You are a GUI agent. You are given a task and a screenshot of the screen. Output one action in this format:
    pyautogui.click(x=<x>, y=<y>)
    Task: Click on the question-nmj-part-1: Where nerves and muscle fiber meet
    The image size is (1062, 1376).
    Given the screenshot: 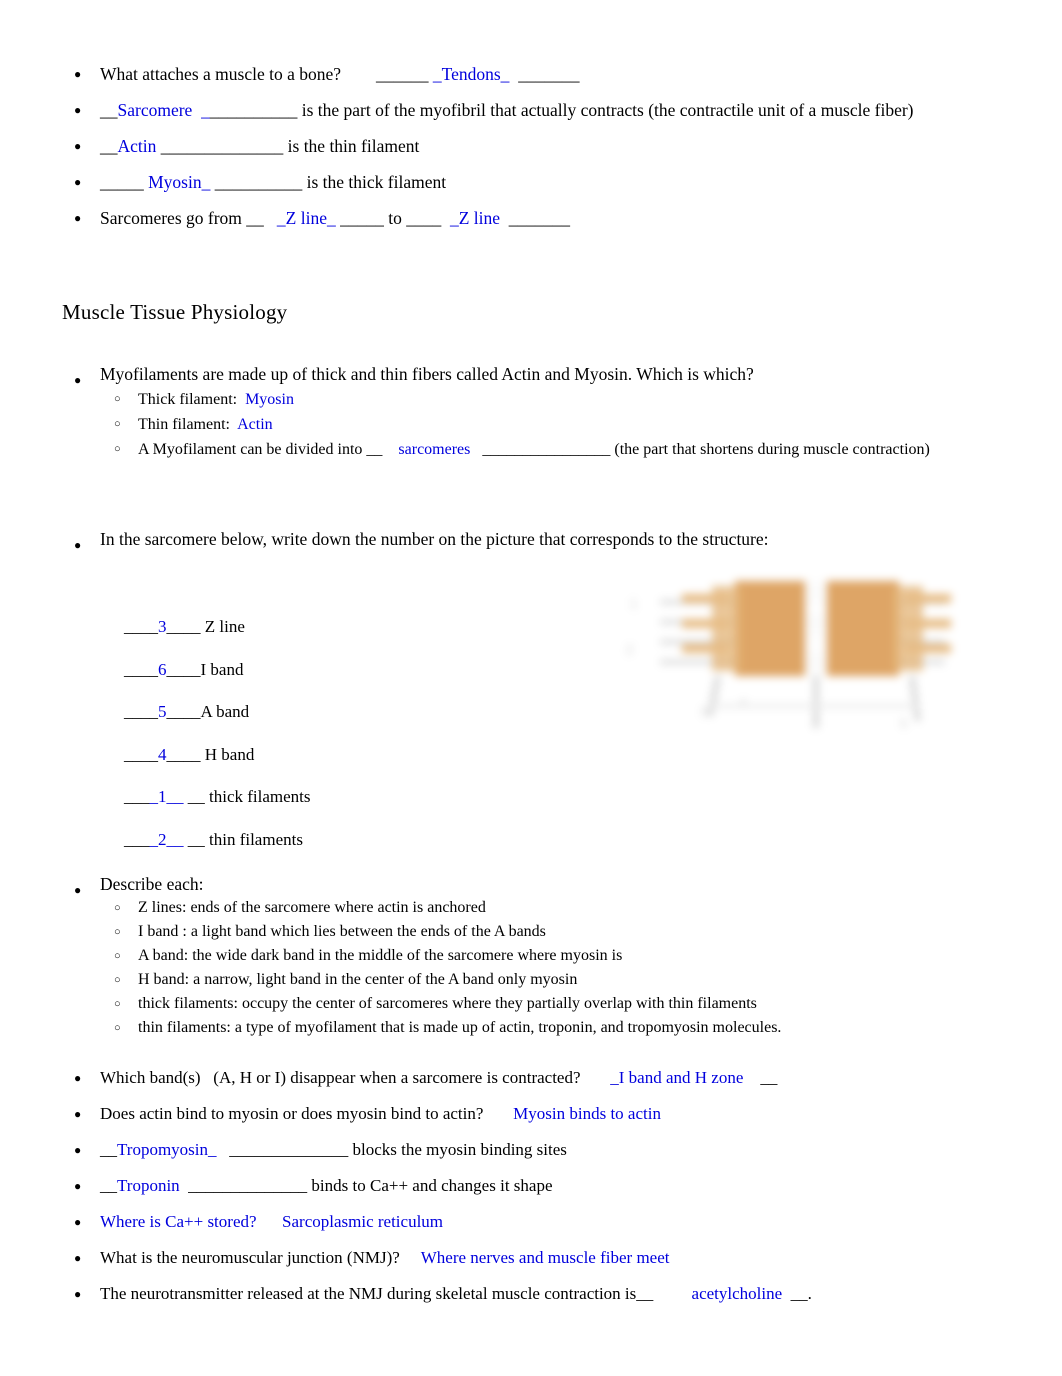 What is the action you would take?
    pyautogui.click(x=534, y=1257)
    